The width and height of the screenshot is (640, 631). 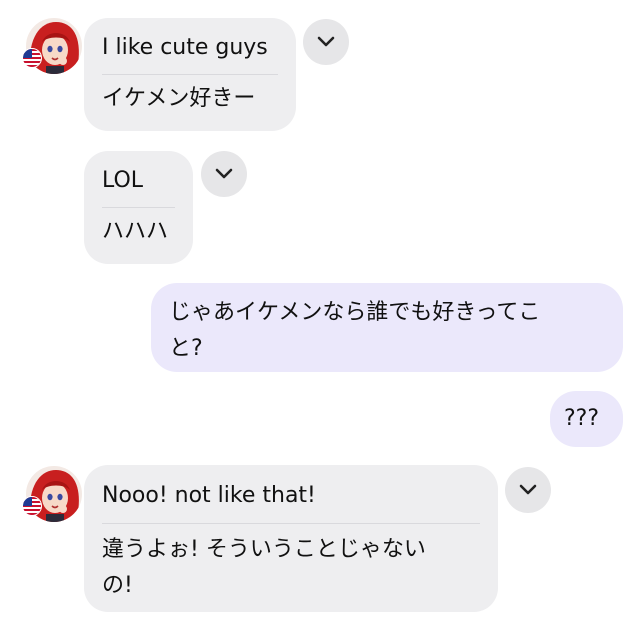 What do you see at coordinates (355, 312) in the screenshot?
I see `message-text-line: じゃあイケメンなら誰でも好きってこ` at bounding box center [355, 312].